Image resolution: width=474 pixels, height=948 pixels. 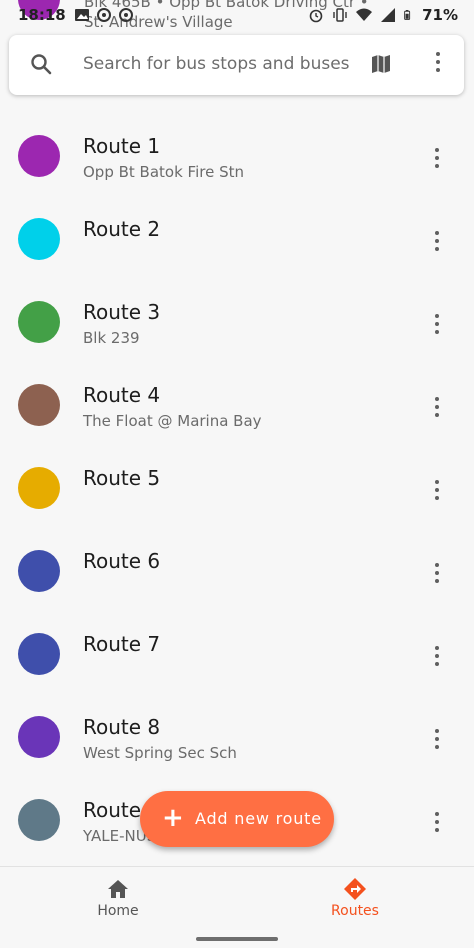 What do you see at coordinates (237, 238) in the screenshot?
I see `list-item: Route 2` at bounding box center [237, 238].